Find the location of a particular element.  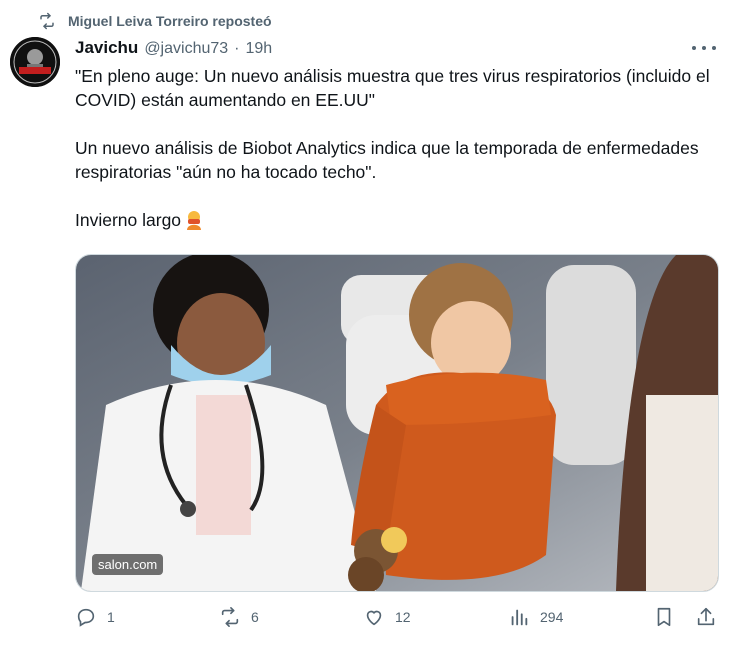

timestamp: 19h is located at coordinates (258, 49).